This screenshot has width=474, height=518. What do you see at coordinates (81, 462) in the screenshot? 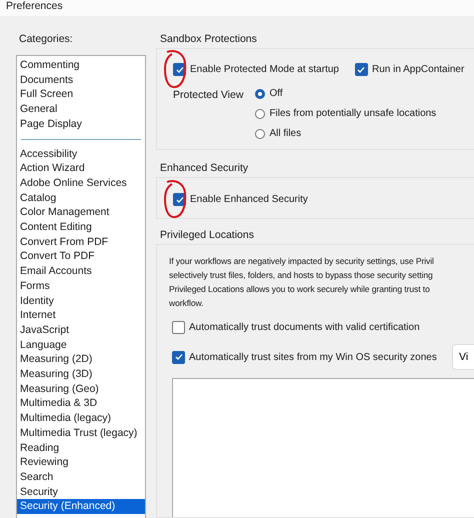
I see `category-item: Reviewing` at bounding box center [81, 462].